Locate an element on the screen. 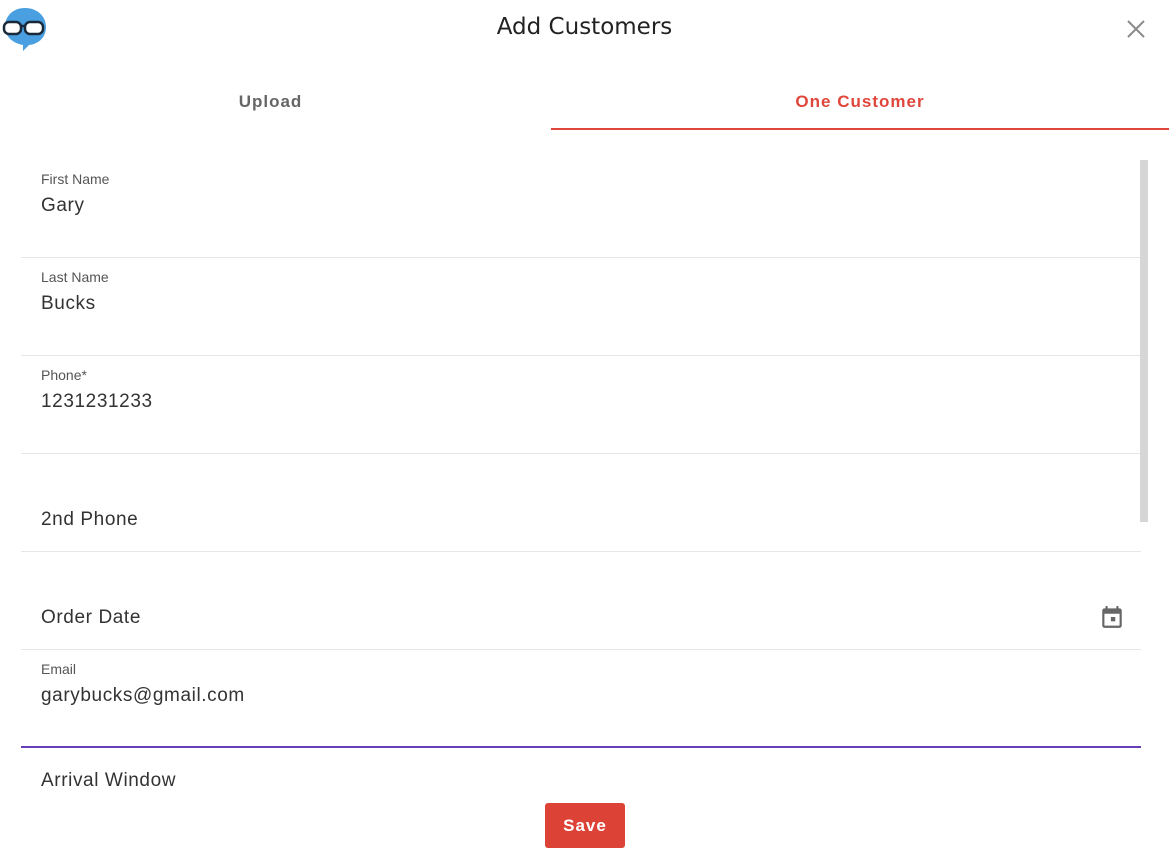  arrival-window-field: Arrival Window is located at coordinates (581, 768).